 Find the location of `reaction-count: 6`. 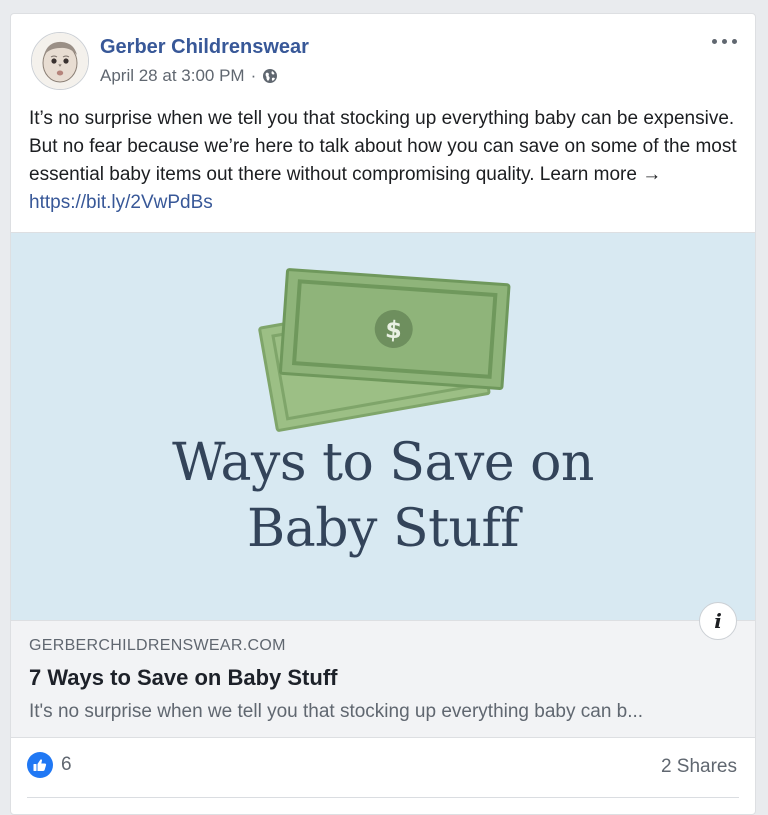

reaction-count: 6 is located at coordinates (66, 764).